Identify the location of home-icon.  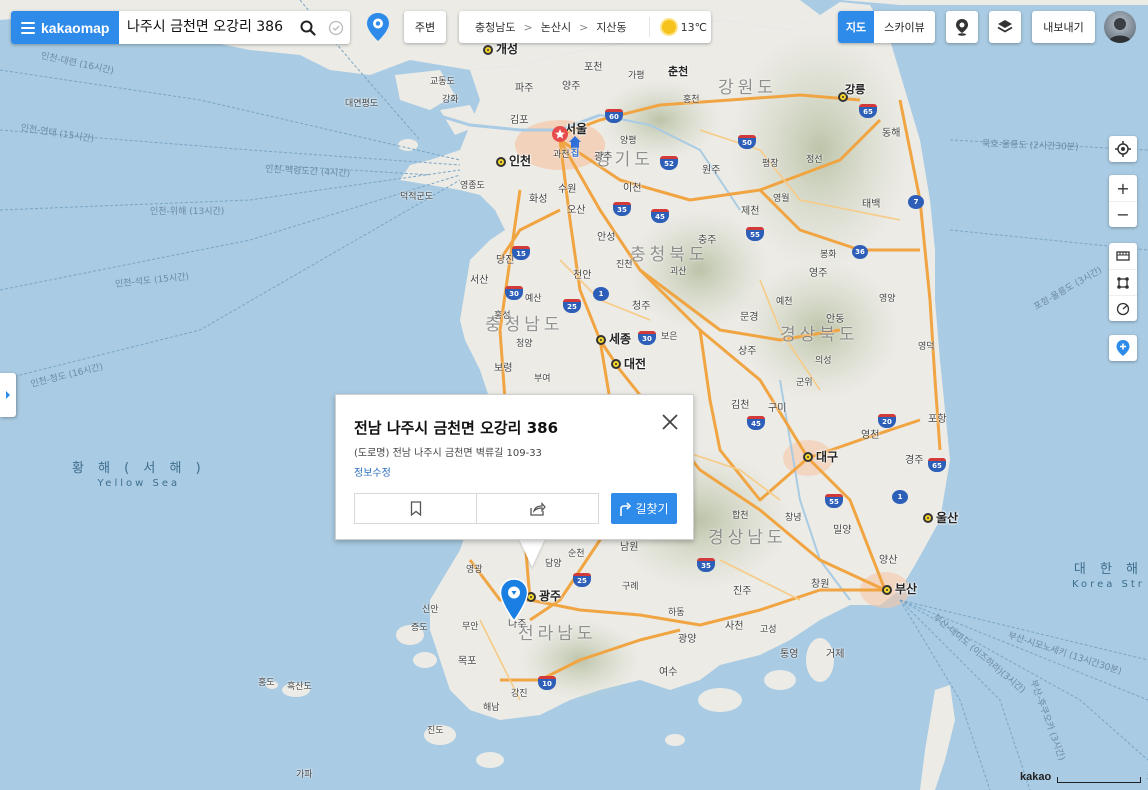
(575, 142).